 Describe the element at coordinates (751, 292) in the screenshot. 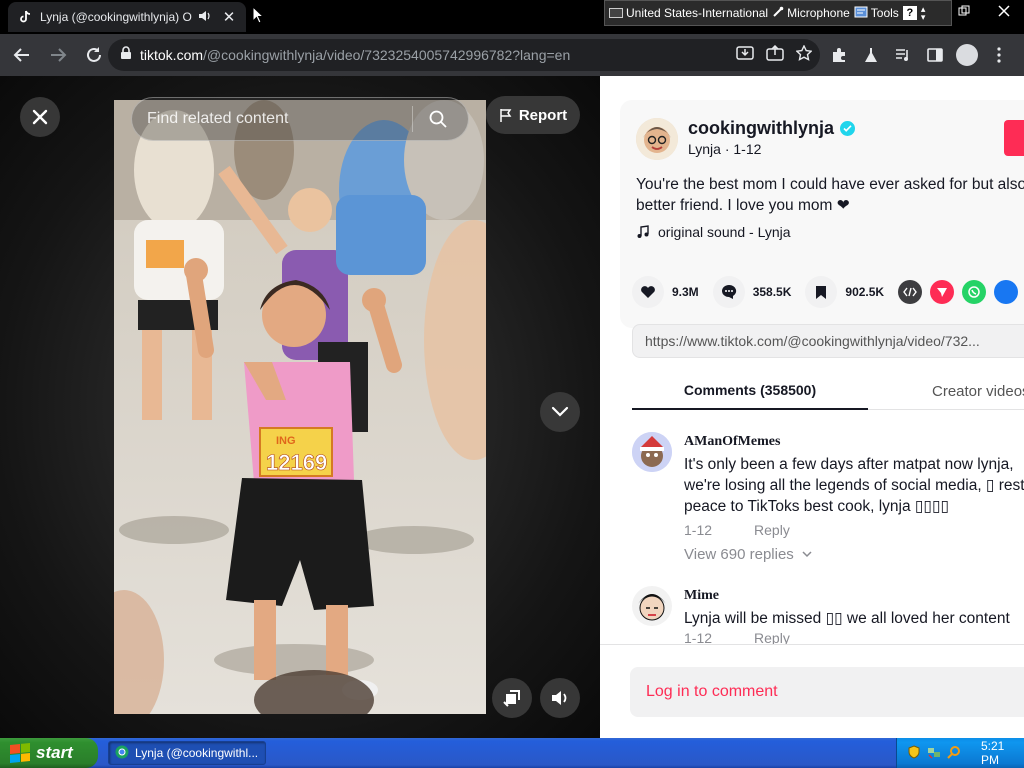

I see `comment-action: 358.5K` at that location.